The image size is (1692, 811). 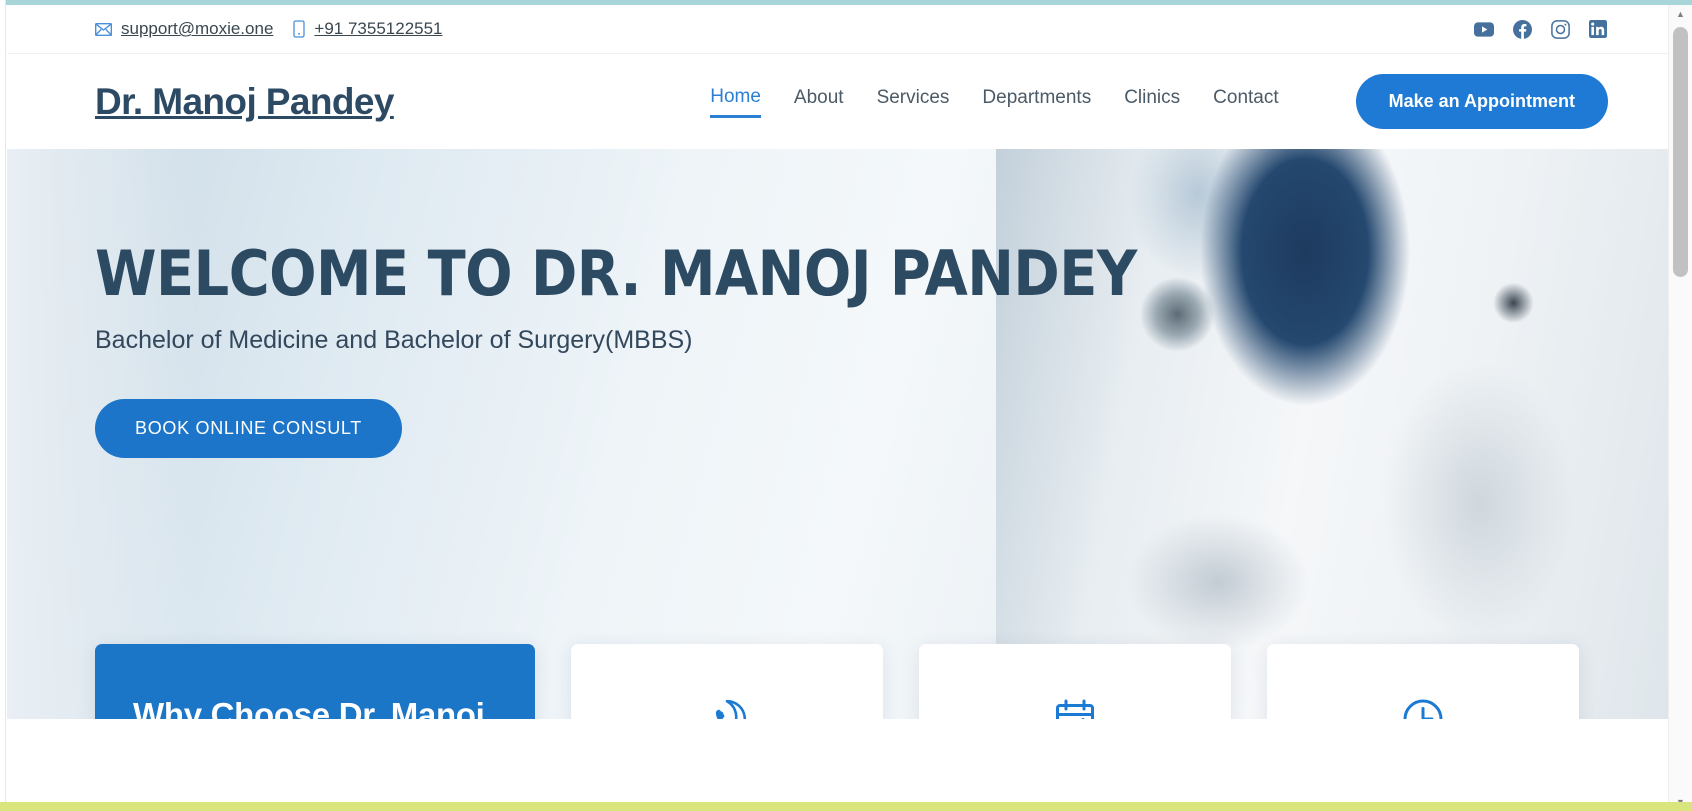 I want to click on topbar-contact-group: support@moxie.one +91 7355122551, so click(x=269, y=29).